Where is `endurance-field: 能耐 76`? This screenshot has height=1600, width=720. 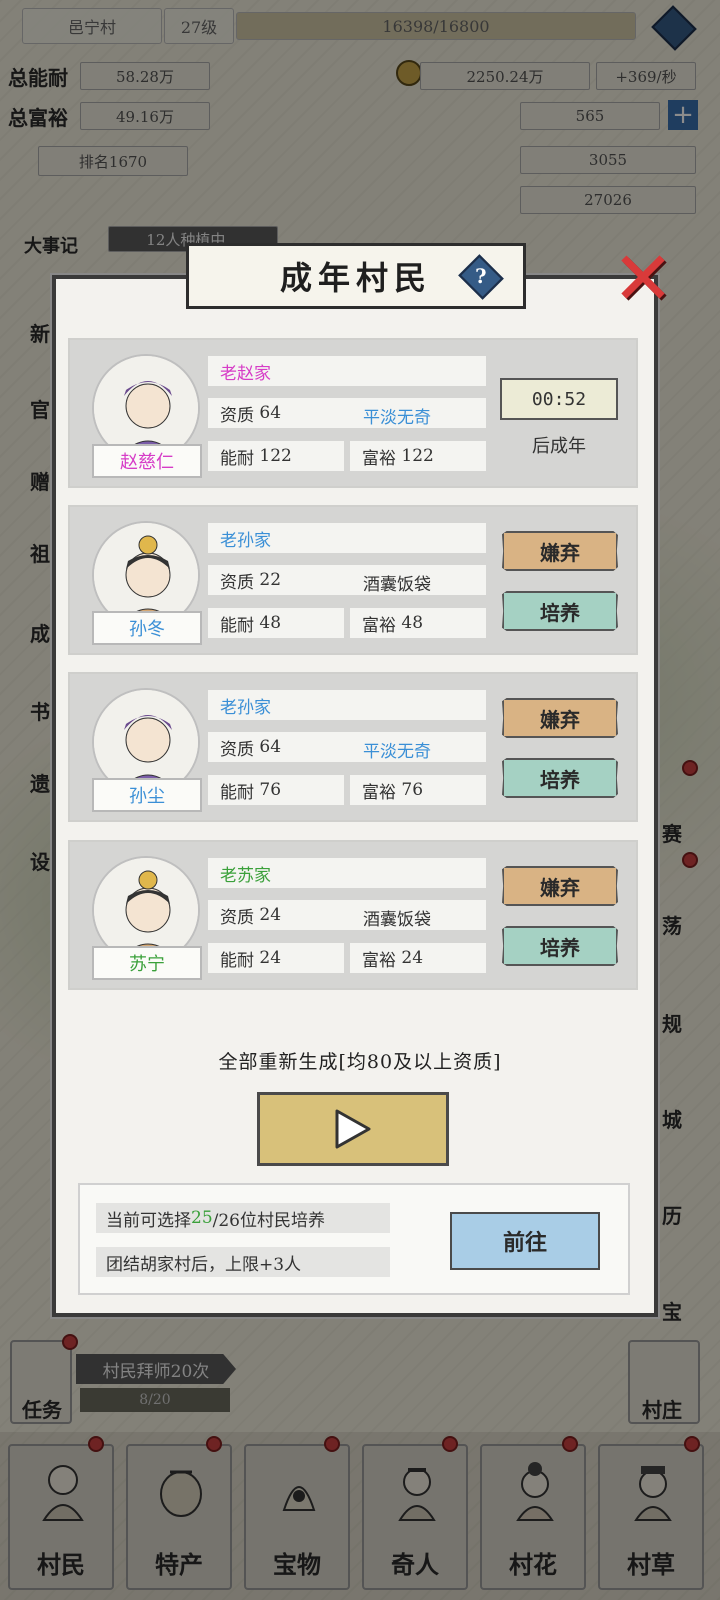 endurance-field: 能耐 76 is located at coordinates (276, 790).